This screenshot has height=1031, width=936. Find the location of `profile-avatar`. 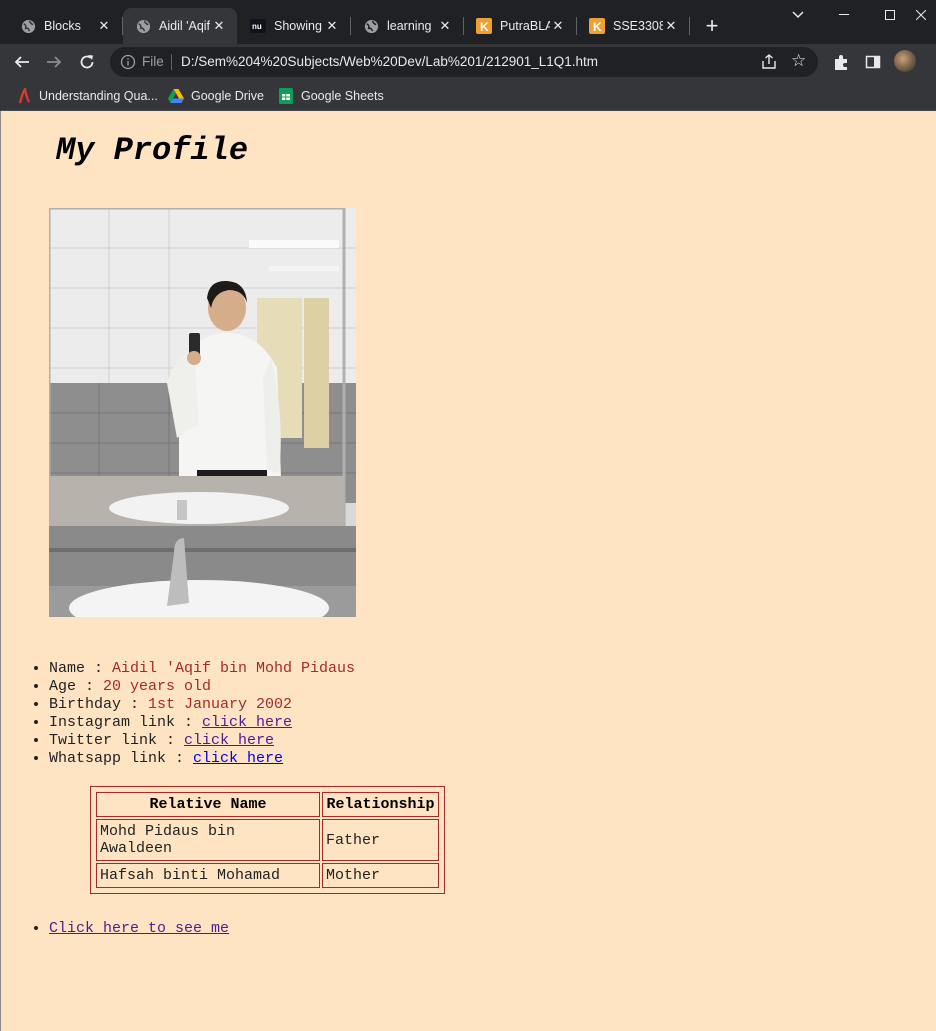

profile-avatar is located at coordinates (905, 61).